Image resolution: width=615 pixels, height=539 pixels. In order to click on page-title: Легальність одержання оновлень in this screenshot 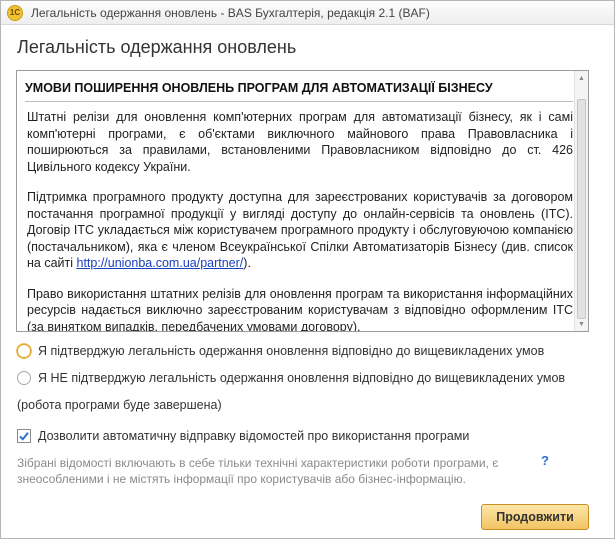, I will do `click(157, 47)`.